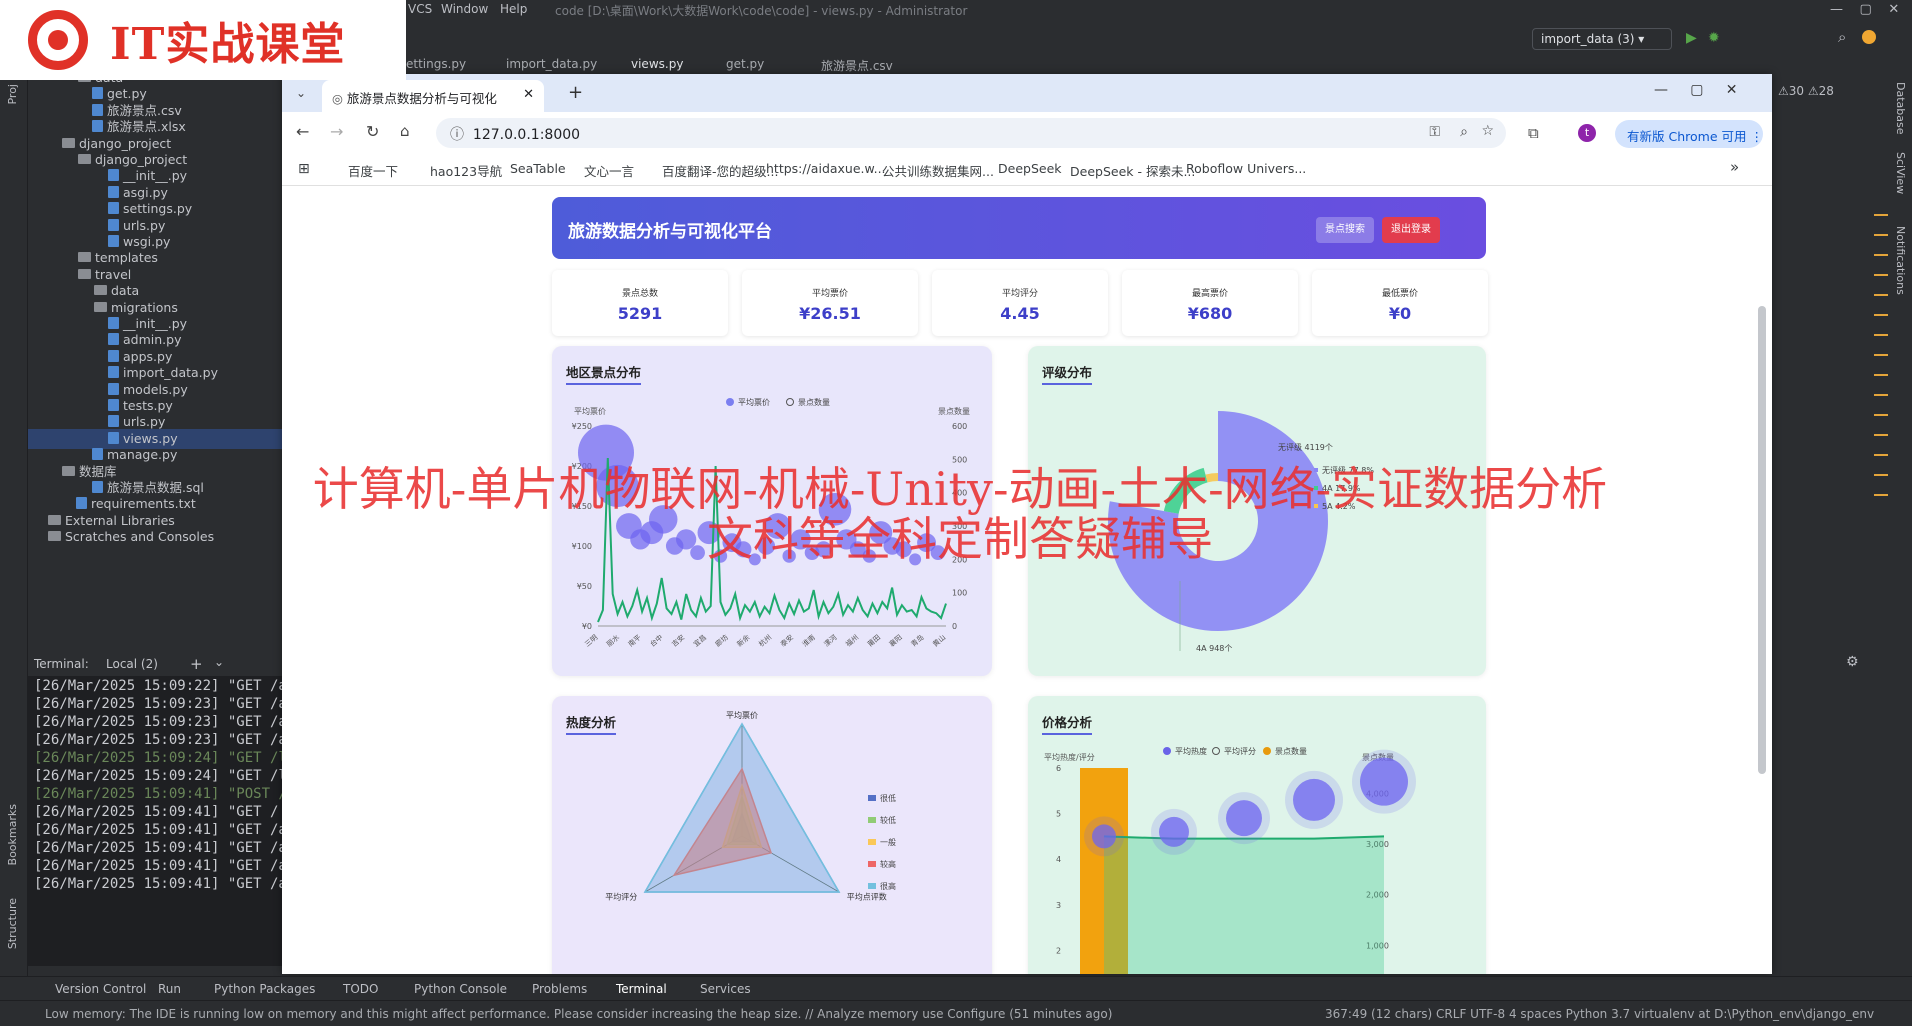 Image resolution: width=1912 pixels, height=1026 pixels. I want to click on browser-tab: ◎ 旅游景点数据分析与可视化 ✕, so click(433, 96).